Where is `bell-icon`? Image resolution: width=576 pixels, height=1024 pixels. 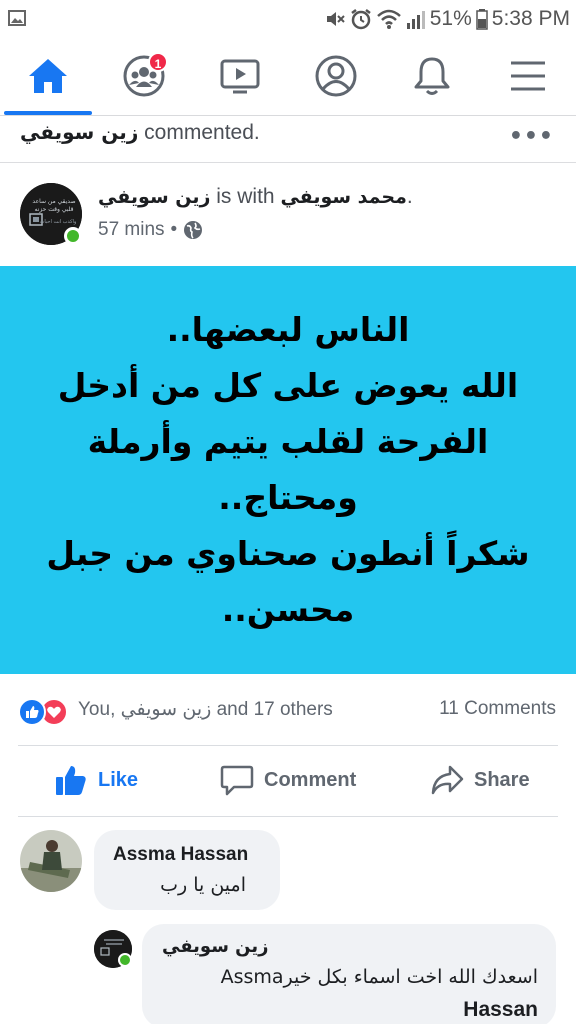
bell-icon is located at coordinates (432, 76).